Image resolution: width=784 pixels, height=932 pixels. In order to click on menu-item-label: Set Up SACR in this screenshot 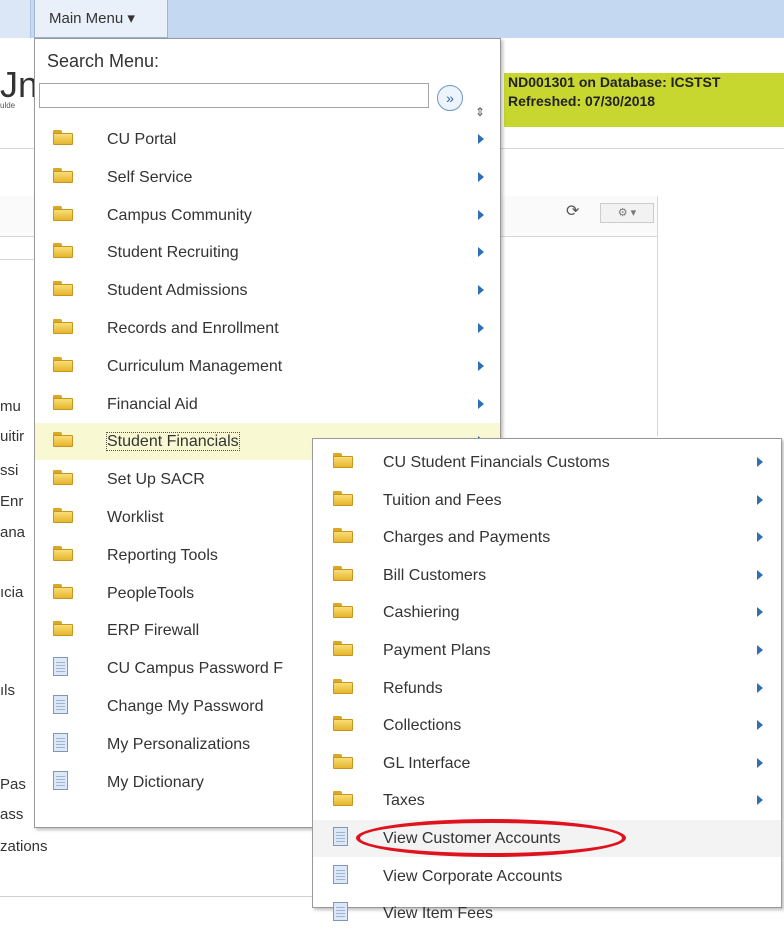, I will do `click(156, 480)`.